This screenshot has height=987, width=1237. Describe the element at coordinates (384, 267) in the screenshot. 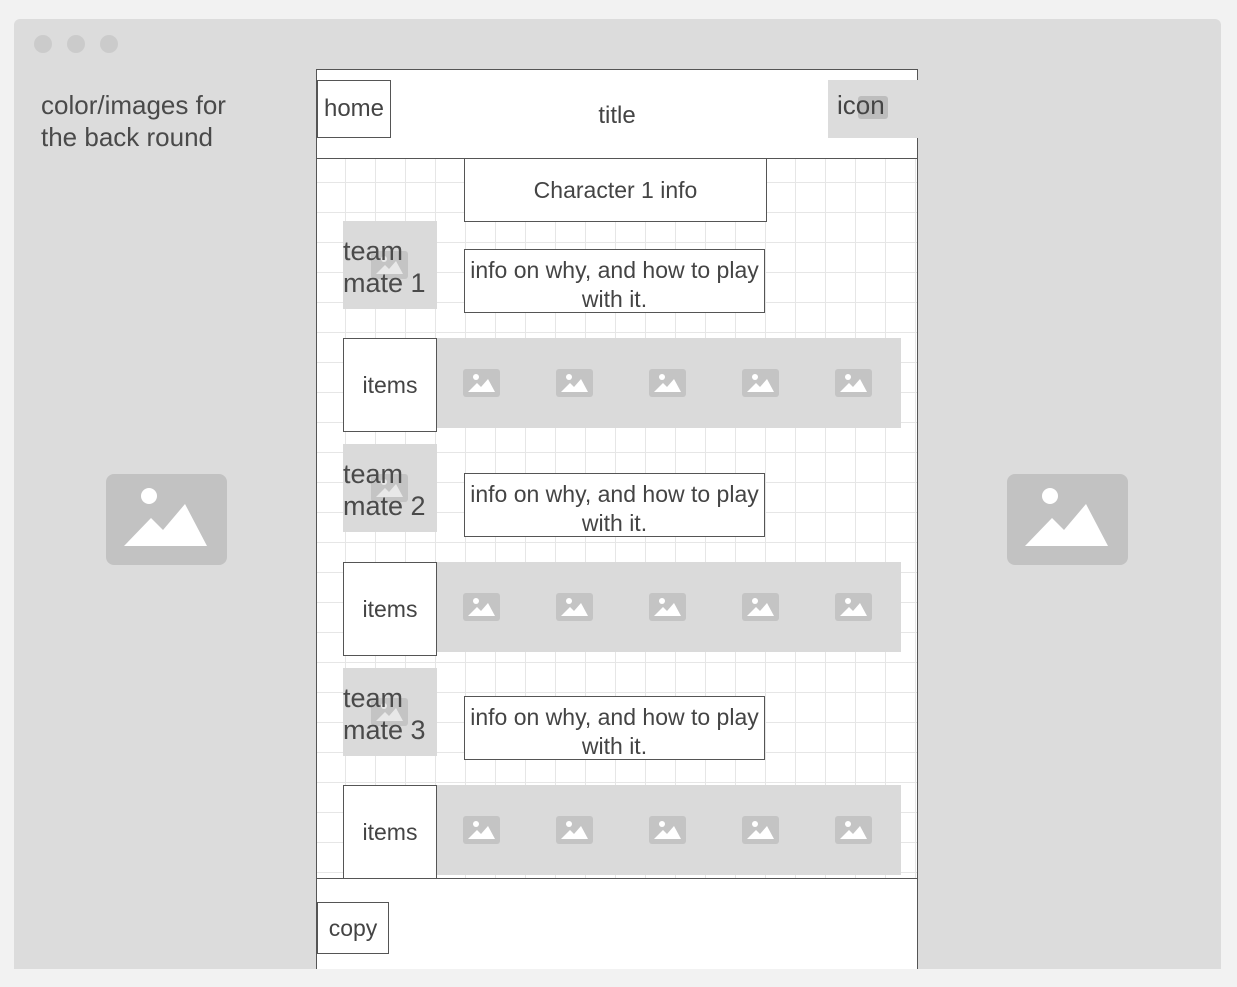

I see `teammate-label: team mate 1` at that location.